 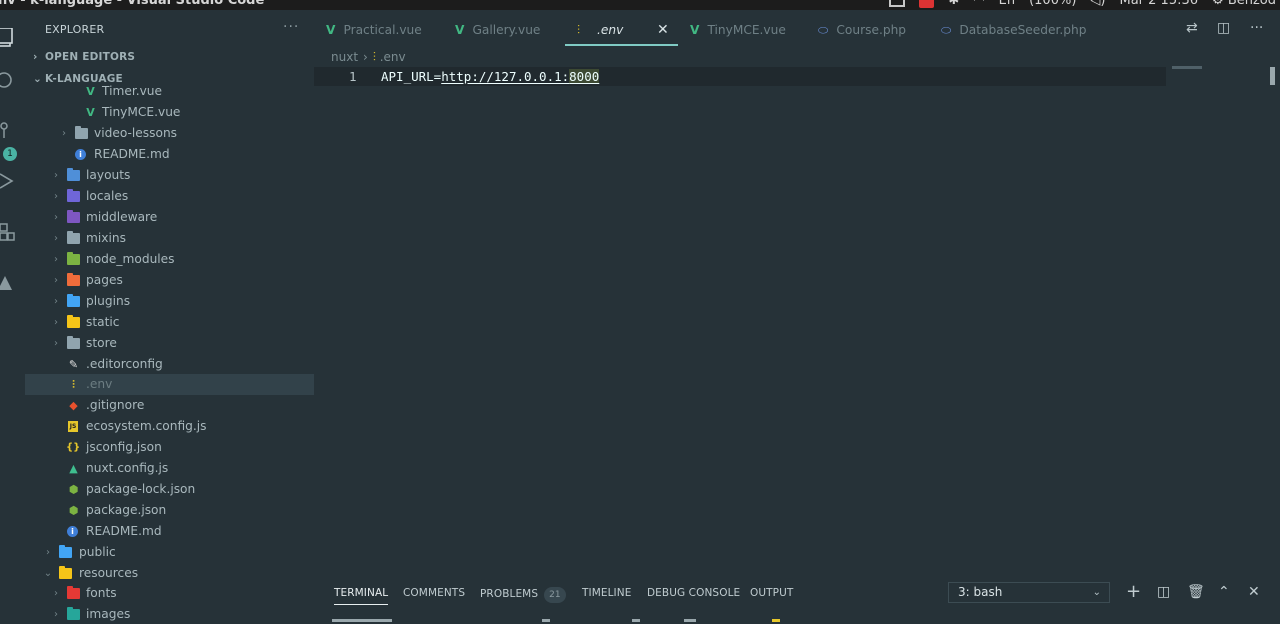 I want to click on tab-comments: COMMENTS, so click(x=434, y=593).